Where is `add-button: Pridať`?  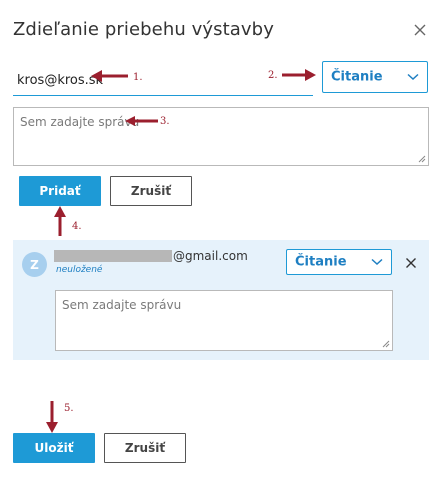
add-button: Pridať is located at coordinates (60, 191).